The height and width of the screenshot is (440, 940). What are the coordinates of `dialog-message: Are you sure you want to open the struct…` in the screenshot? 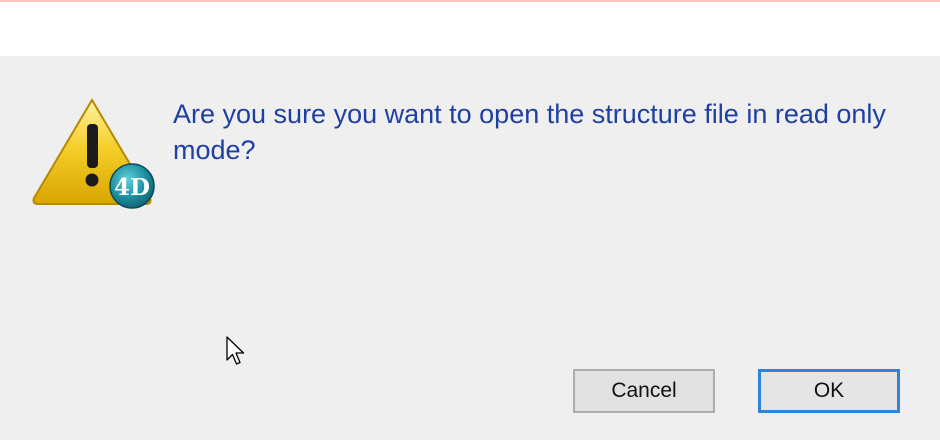 It's located at (529, 132).